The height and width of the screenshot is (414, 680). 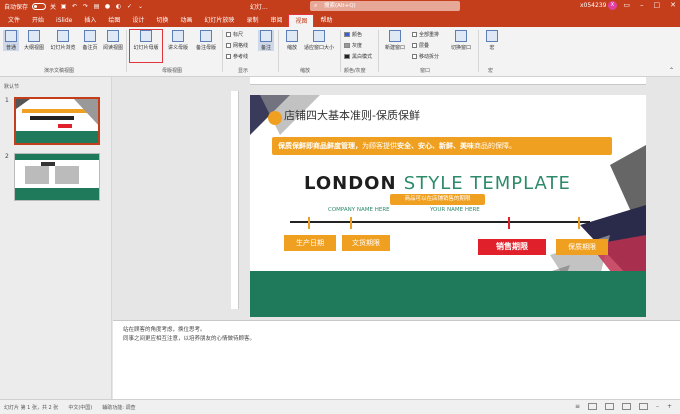 I want to click on orange-banner: 保质保鲜即商品鲜度管理，为顾客提供安全、安心、新鲜、美味商品的保障。, so click(x=442, y=146).